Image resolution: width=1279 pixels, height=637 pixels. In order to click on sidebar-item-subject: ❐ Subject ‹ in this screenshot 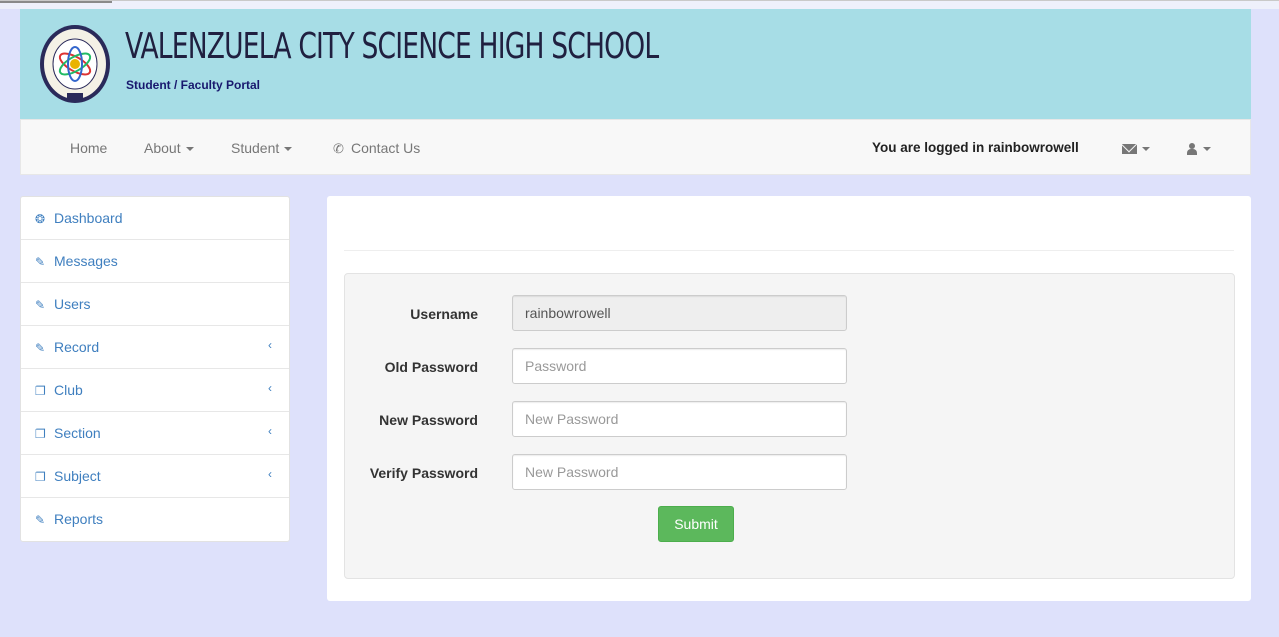, I will do `click(155, 476)`.